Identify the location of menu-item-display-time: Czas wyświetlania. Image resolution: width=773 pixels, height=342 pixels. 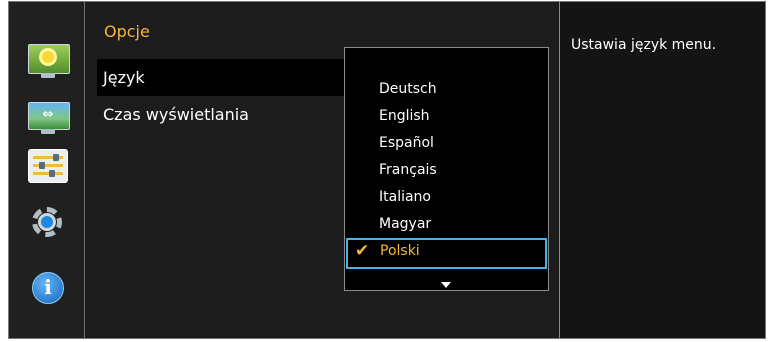
(227, 114).